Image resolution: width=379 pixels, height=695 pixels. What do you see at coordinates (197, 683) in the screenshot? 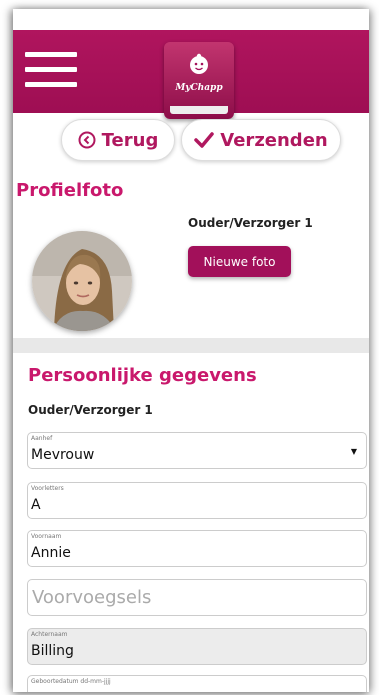
I see `birth-date-field: Geboortedatum dd-mm-jjjj` at bounding box center [197, 683].